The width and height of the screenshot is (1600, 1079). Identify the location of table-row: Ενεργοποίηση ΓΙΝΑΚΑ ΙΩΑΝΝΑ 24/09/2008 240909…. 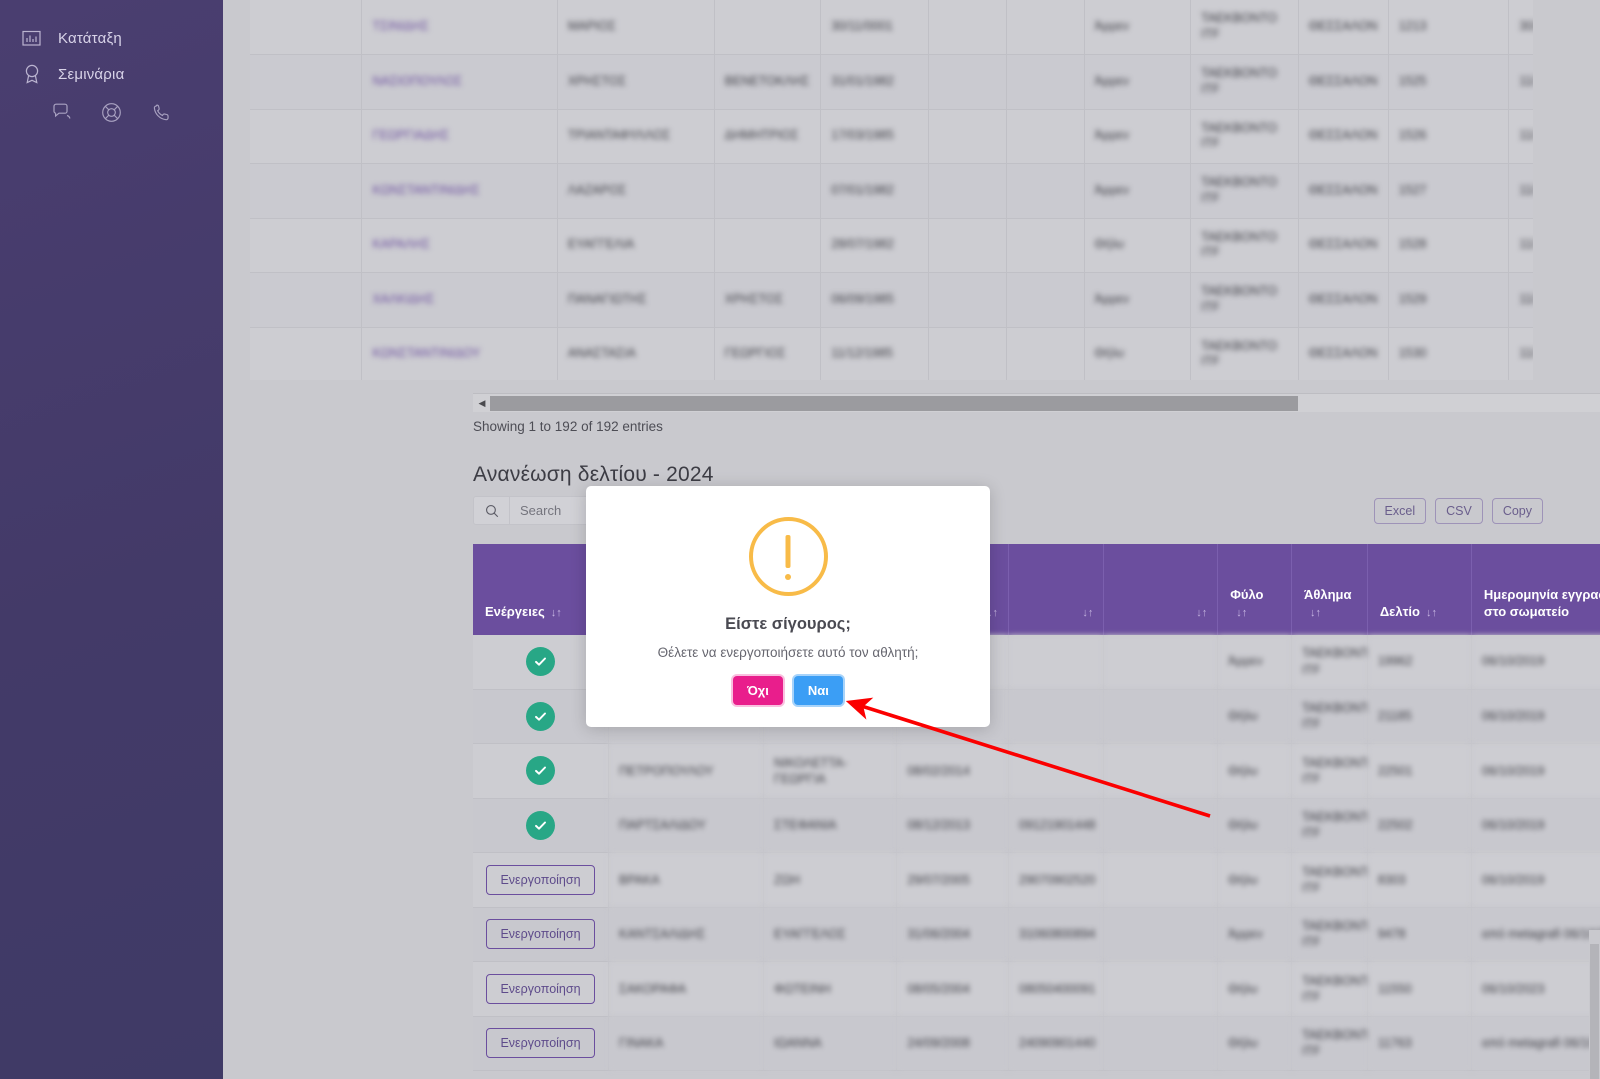
(1036, 1043).